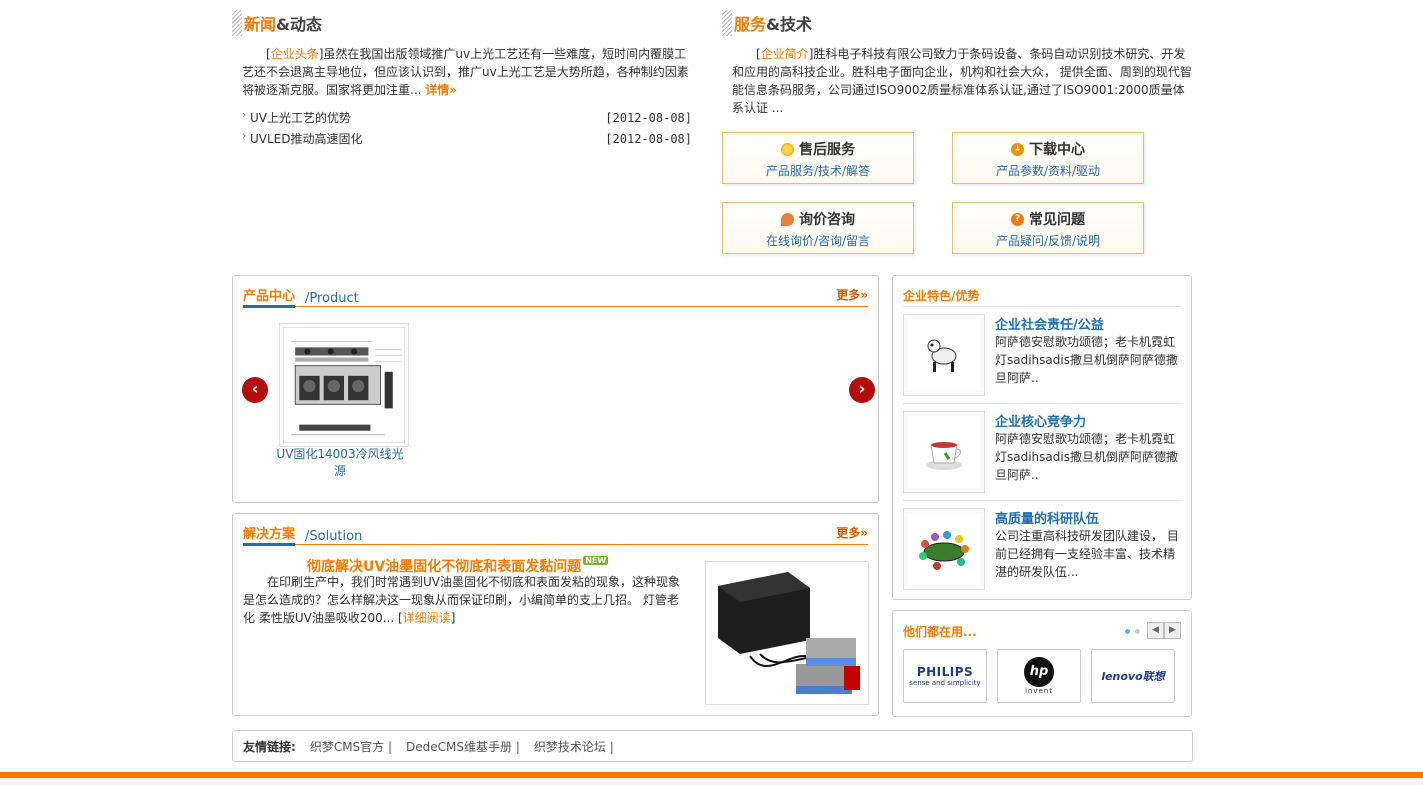  I want to click on news-item-title: UV上光工艺的优势, so click(296, 117).